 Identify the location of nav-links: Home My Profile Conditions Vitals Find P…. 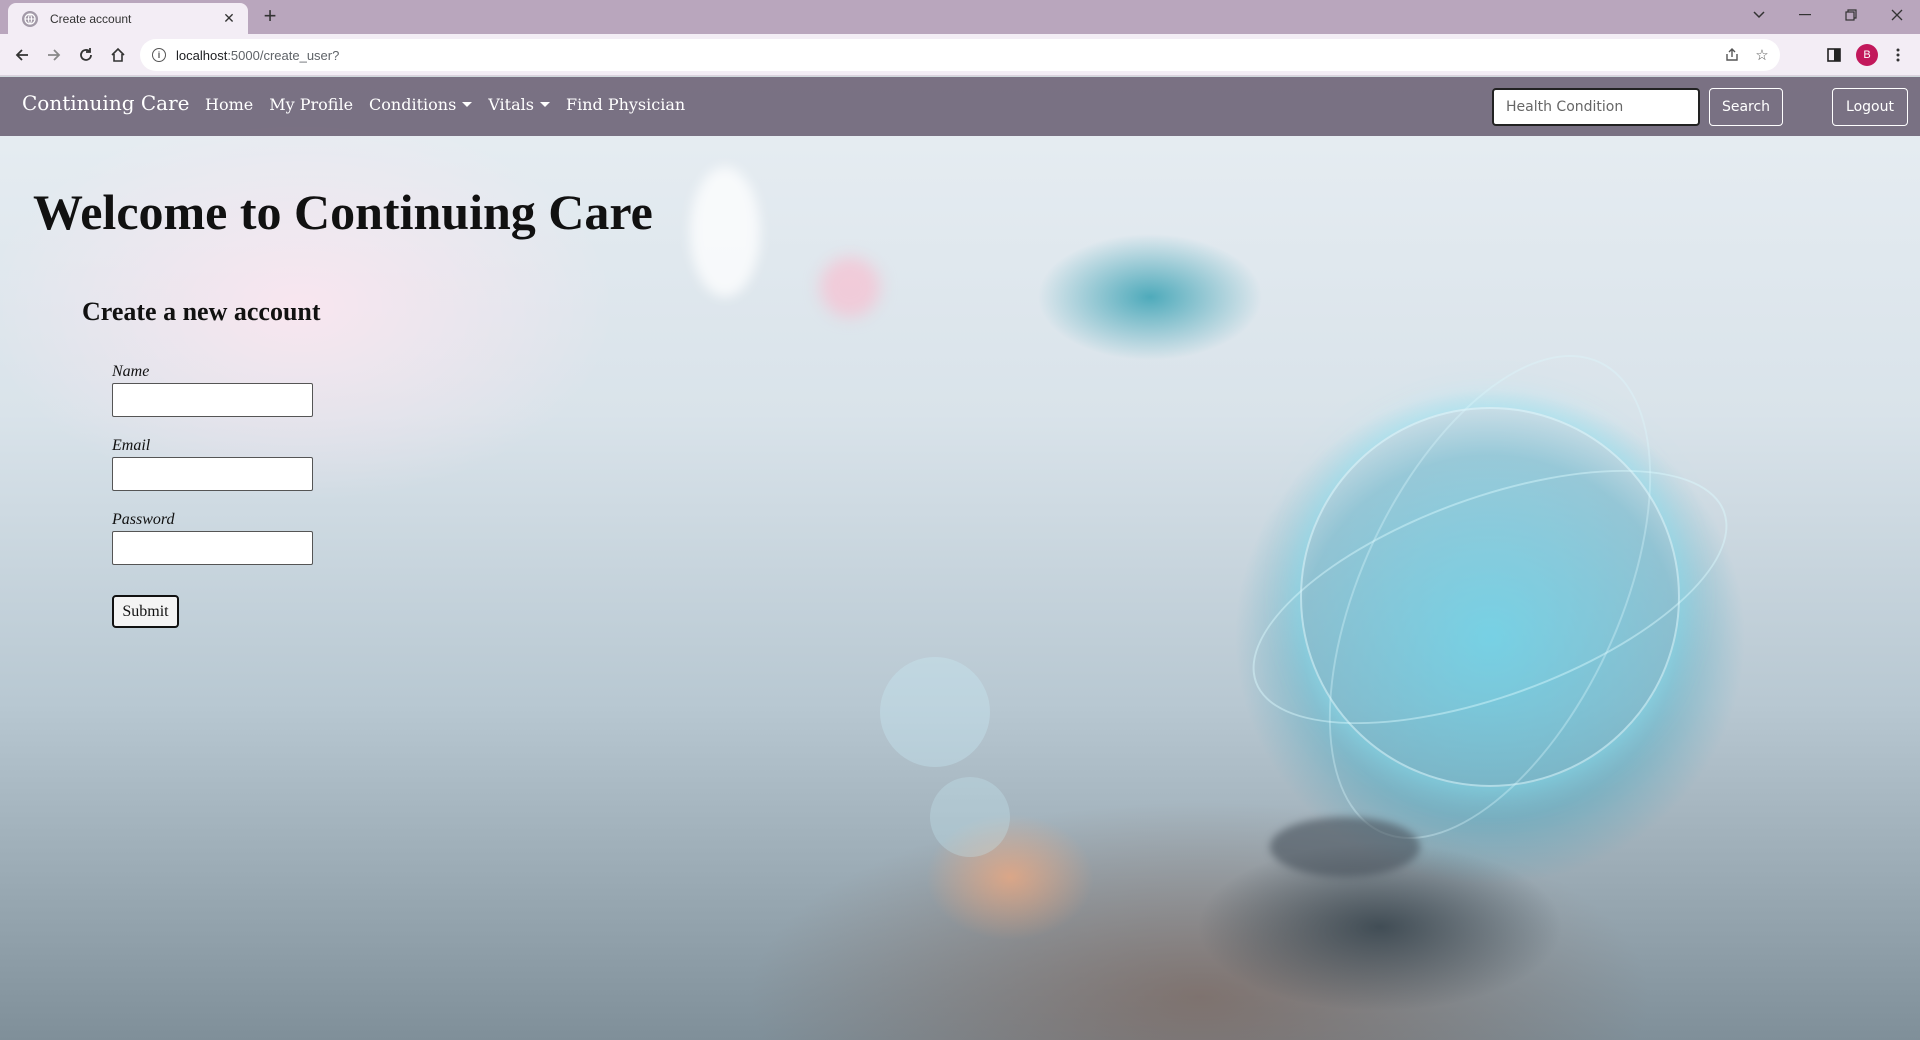
(445, 104).